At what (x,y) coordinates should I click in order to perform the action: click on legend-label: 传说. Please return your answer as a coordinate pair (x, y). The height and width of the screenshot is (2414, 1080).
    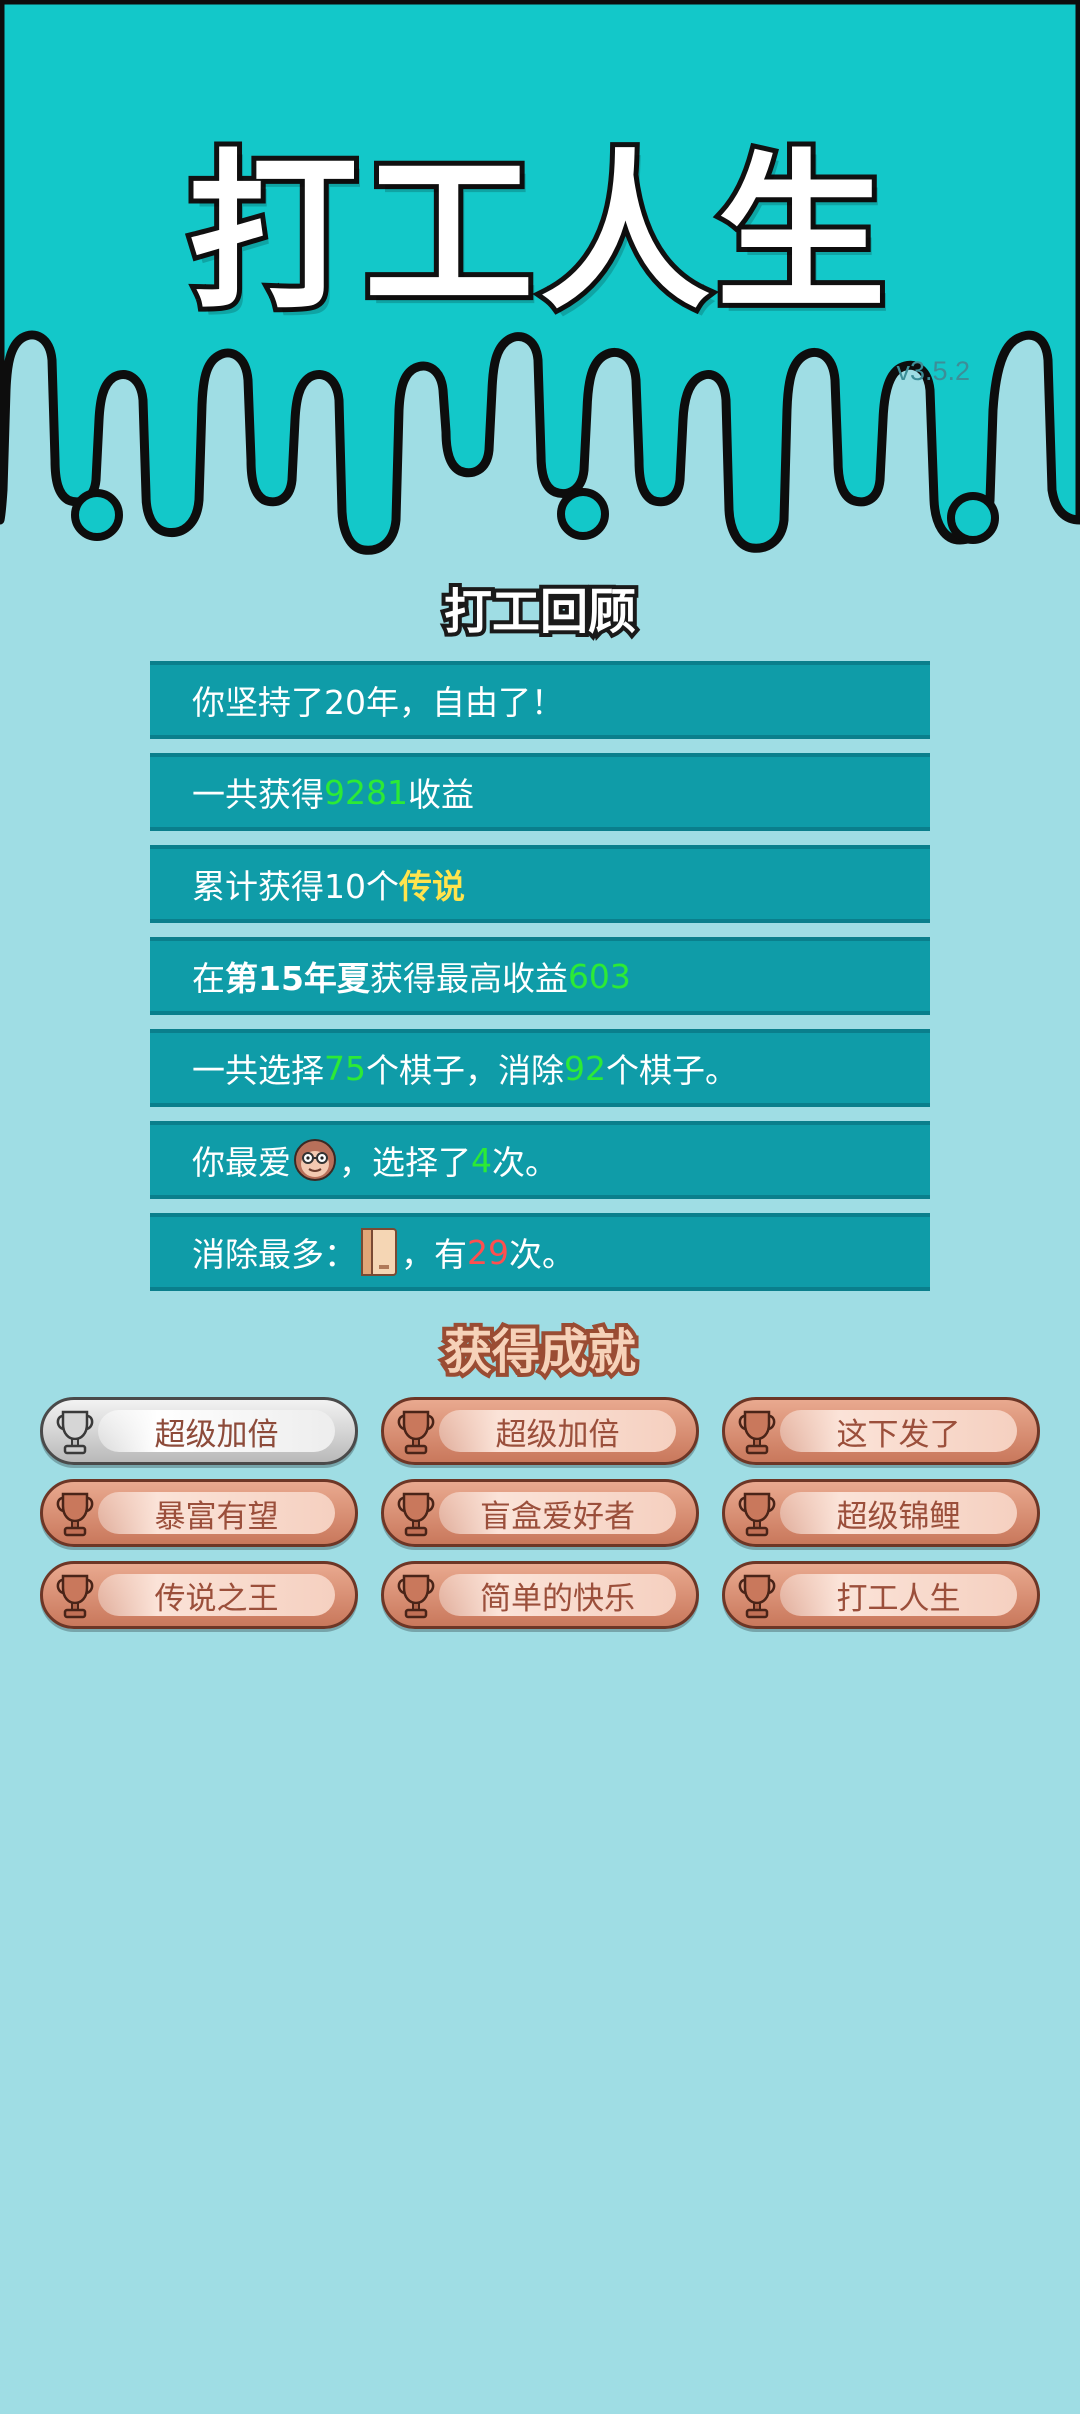
    Looking at the image, I should click on (432, 886).